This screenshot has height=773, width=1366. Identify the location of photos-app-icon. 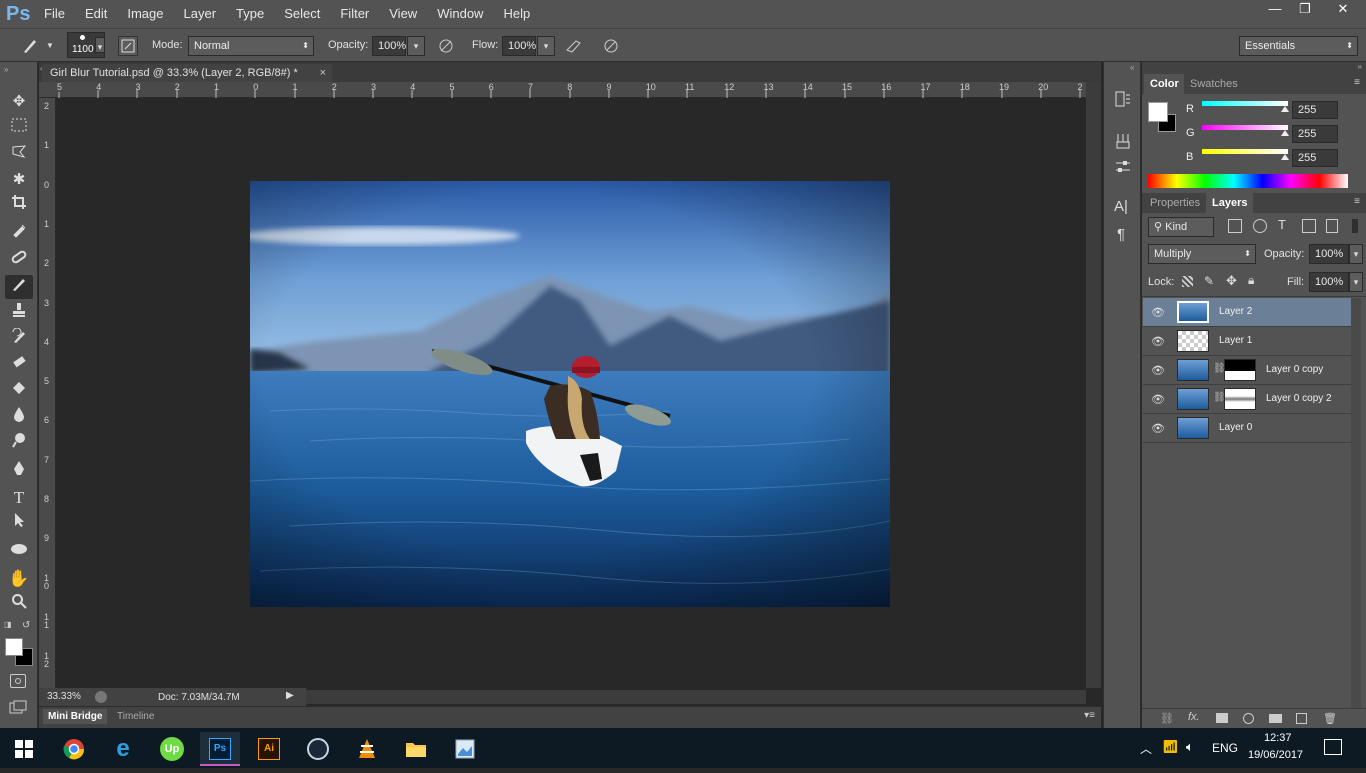
(465, 749).